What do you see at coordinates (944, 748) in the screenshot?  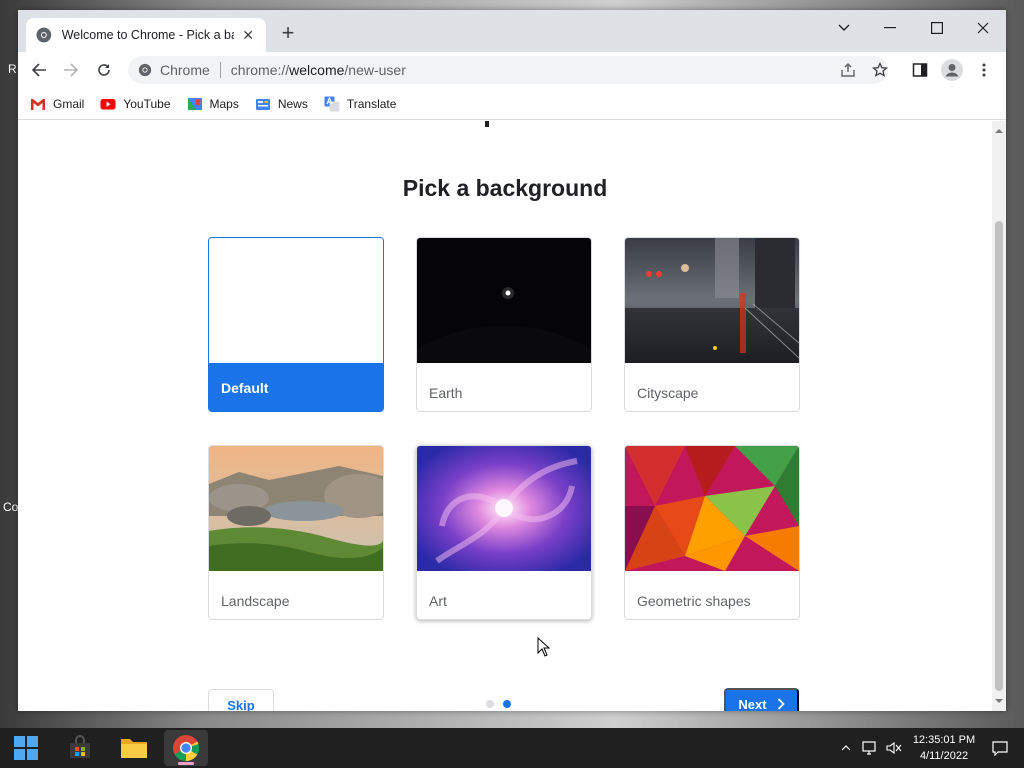 I see `system-clock: 12:35:01 PM 4/11/2022` at bounding box center [944, 748].